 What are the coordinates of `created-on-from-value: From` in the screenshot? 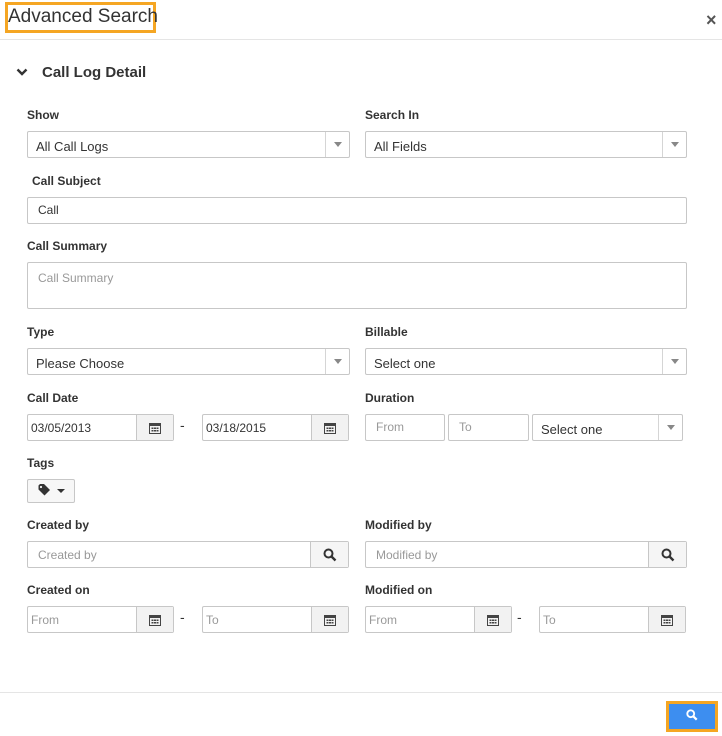 It's located at (45, 620).